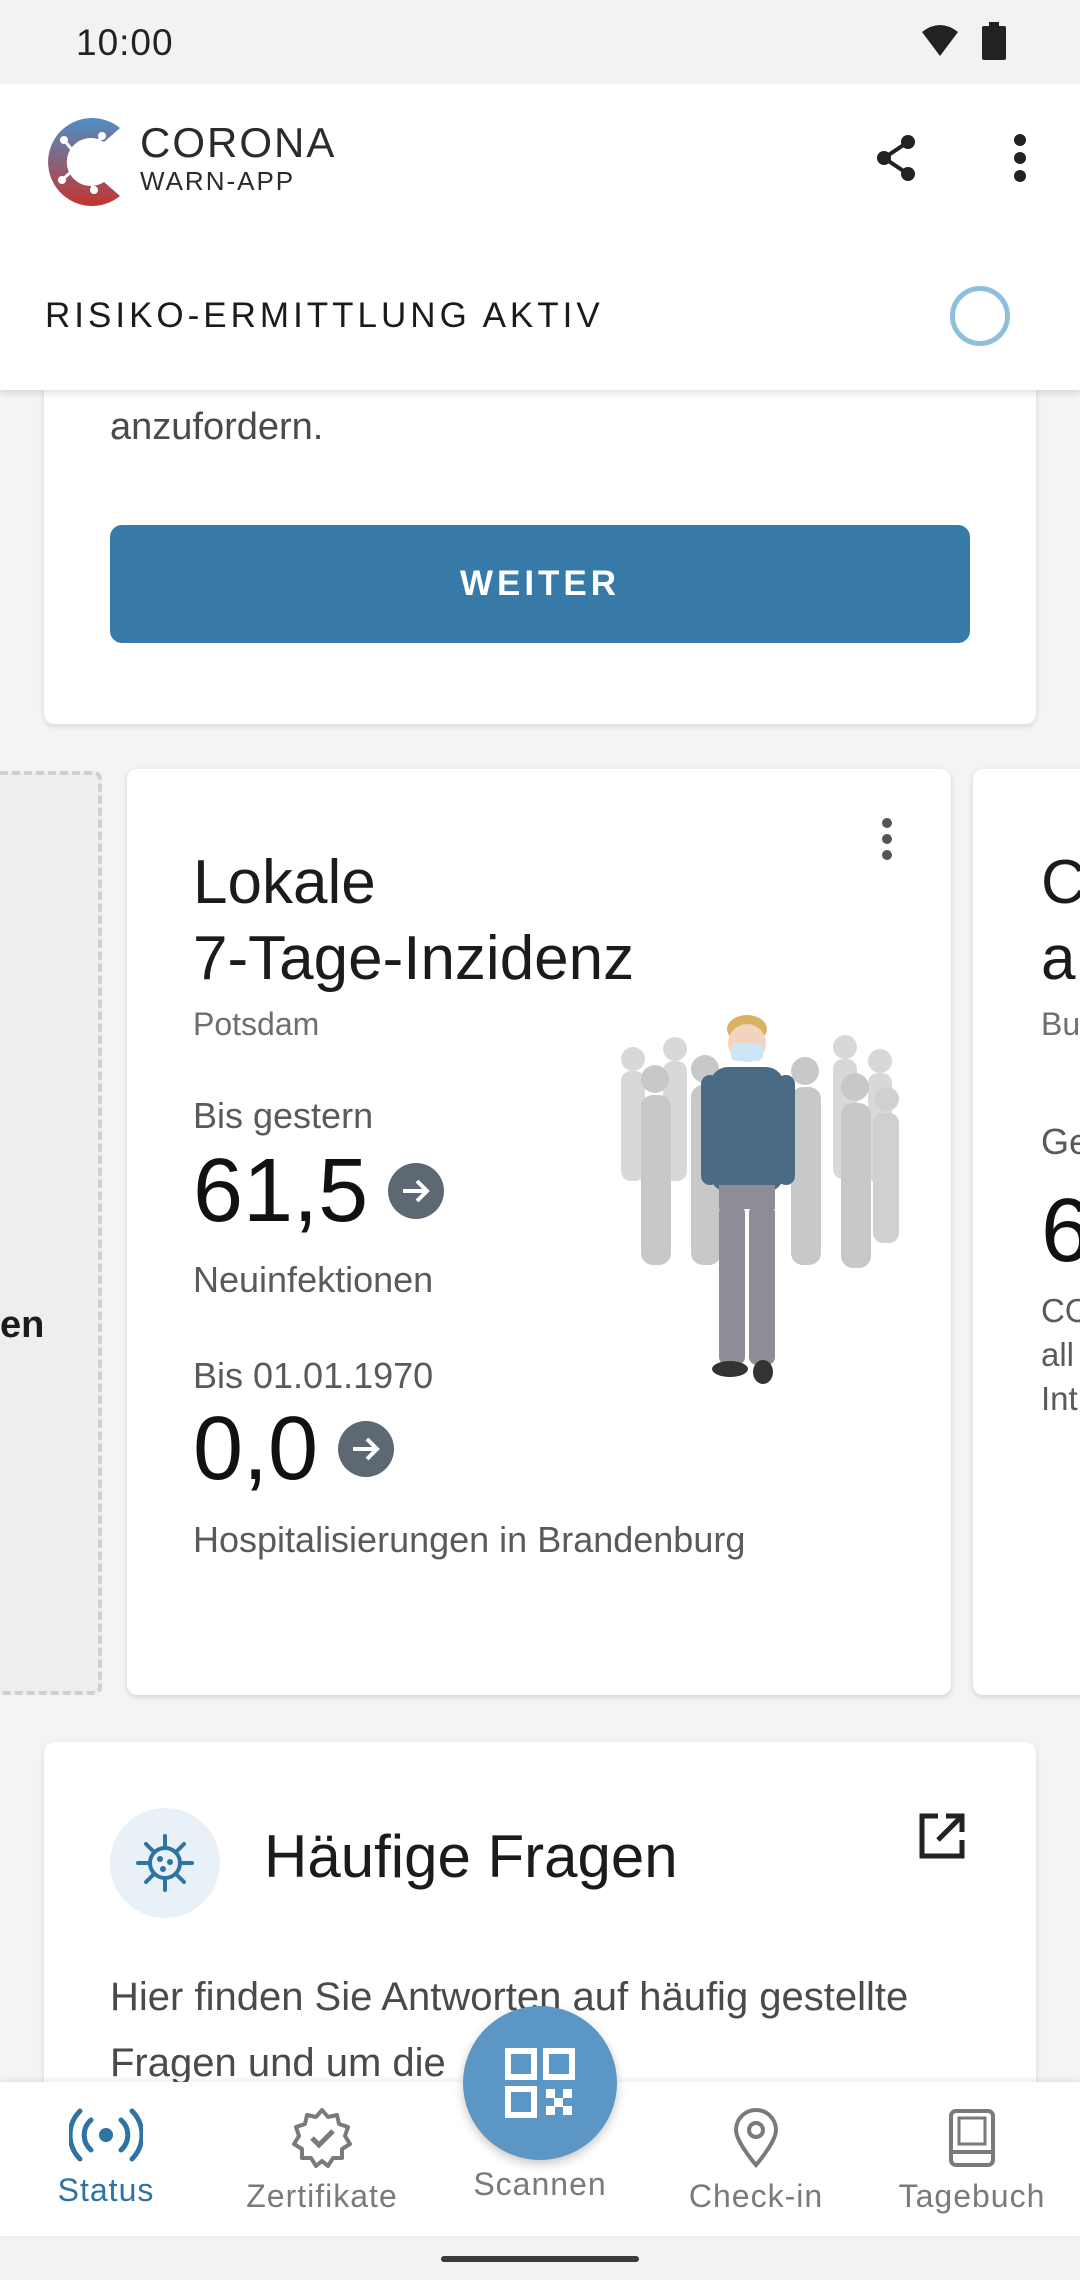 This screenshot has height=2280, width=1080. What do you see at coordinates (1060, 1141) in the screenshot?
I see `next-card-label: Ge` at bounding box center [1060, 1141].